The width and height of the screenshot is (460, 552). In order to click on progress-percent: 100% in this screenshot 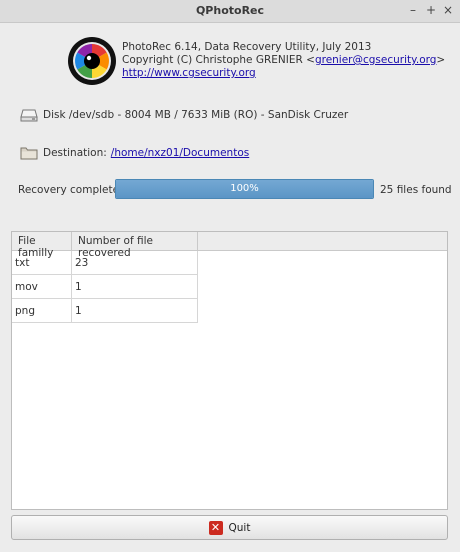, I will do `click(244, 188)`.